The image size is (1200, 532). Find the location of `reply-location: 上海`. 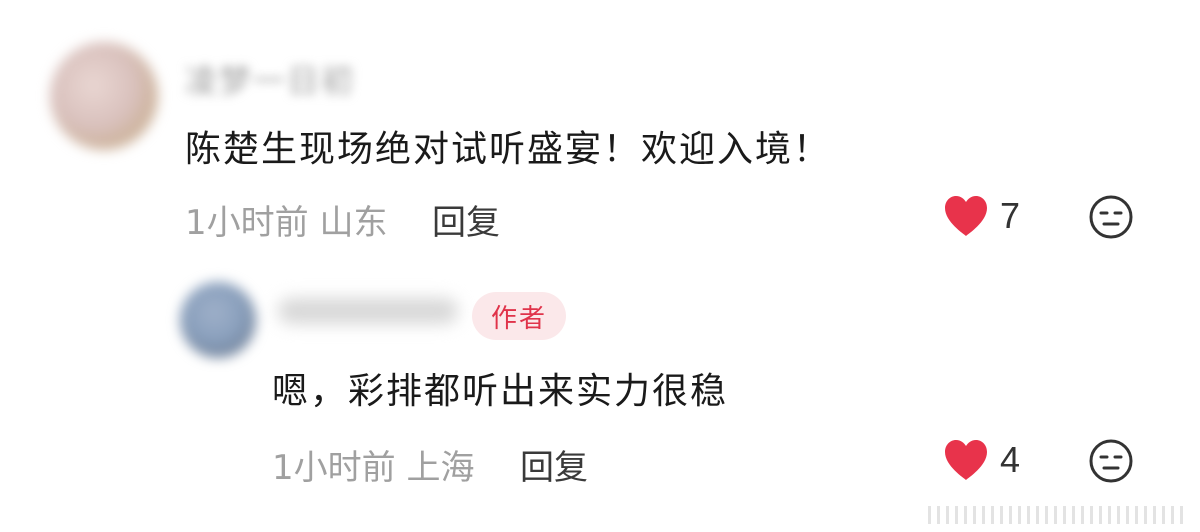

reply-location: 上海 is located at coordinates (440, 468).